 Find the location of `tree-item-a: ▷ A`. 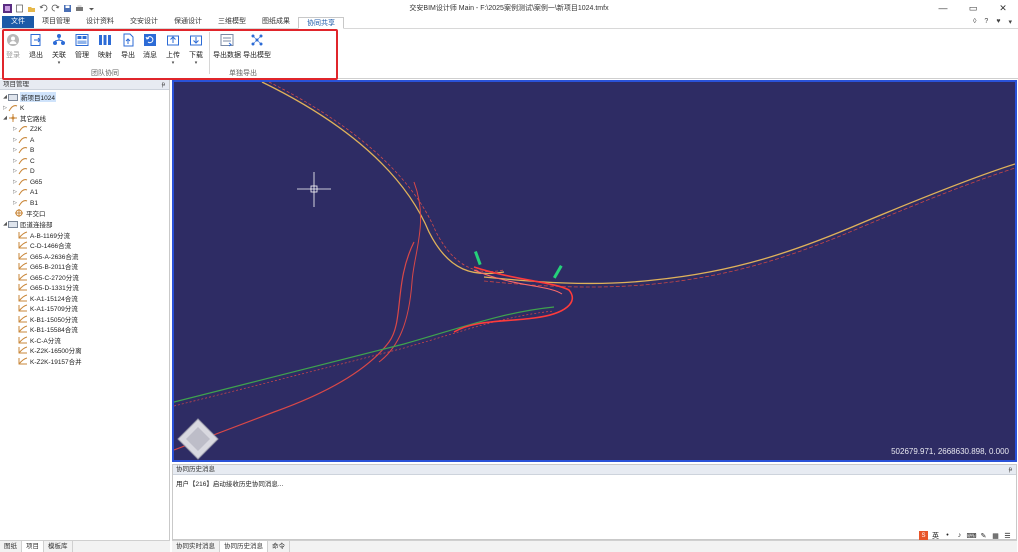

tree-item-a: ▷ A is located at coordinates (23, 140).